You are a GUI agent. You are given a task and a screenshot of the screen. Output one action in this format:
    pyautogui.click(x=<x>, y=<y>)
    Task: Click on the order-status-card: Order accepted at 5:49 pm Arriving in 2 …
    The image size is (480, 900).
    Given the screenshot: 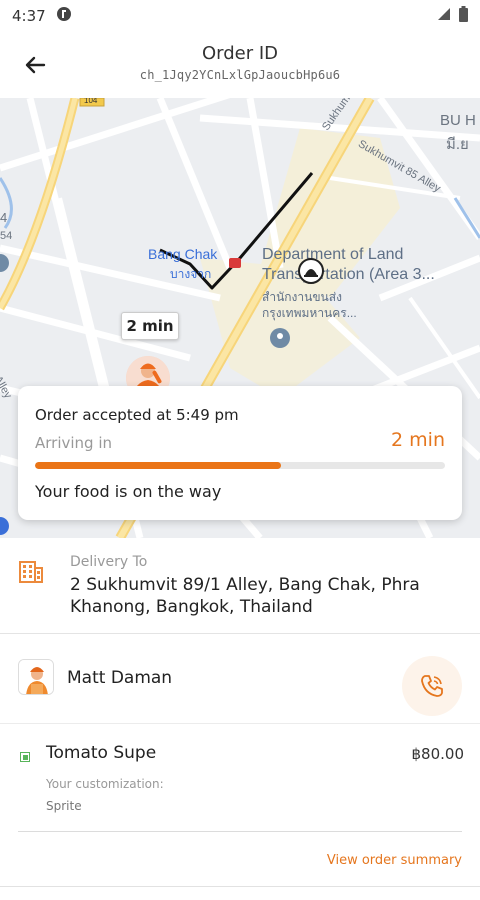 What is the action you would take?
    pyautogui.click(x=240, y=453)
    